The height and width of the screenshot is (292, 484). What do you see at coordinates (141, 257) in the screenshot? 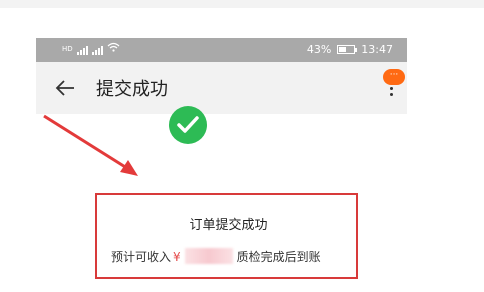
I see `income-prefix: 预计可收入` at bounding box center [141, 257].